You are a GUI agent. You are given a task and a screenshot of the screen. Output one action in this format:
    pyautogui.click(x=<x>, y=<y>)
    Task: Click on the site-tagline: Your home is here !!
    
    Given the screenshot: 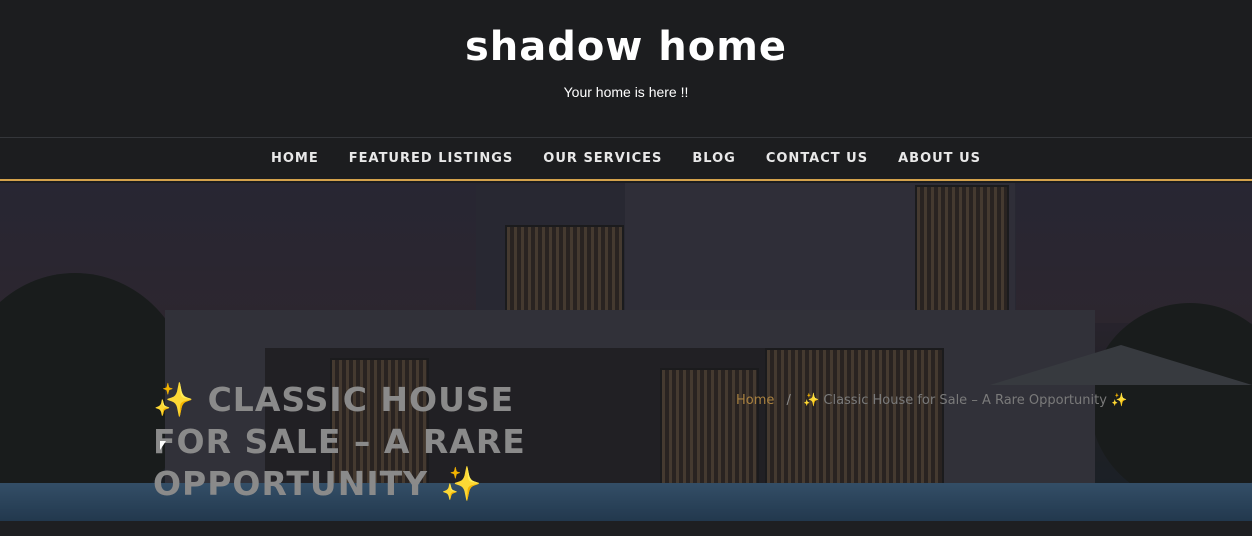 What is the action you would take?
    pyautogui.click(x=626, y=92)
    